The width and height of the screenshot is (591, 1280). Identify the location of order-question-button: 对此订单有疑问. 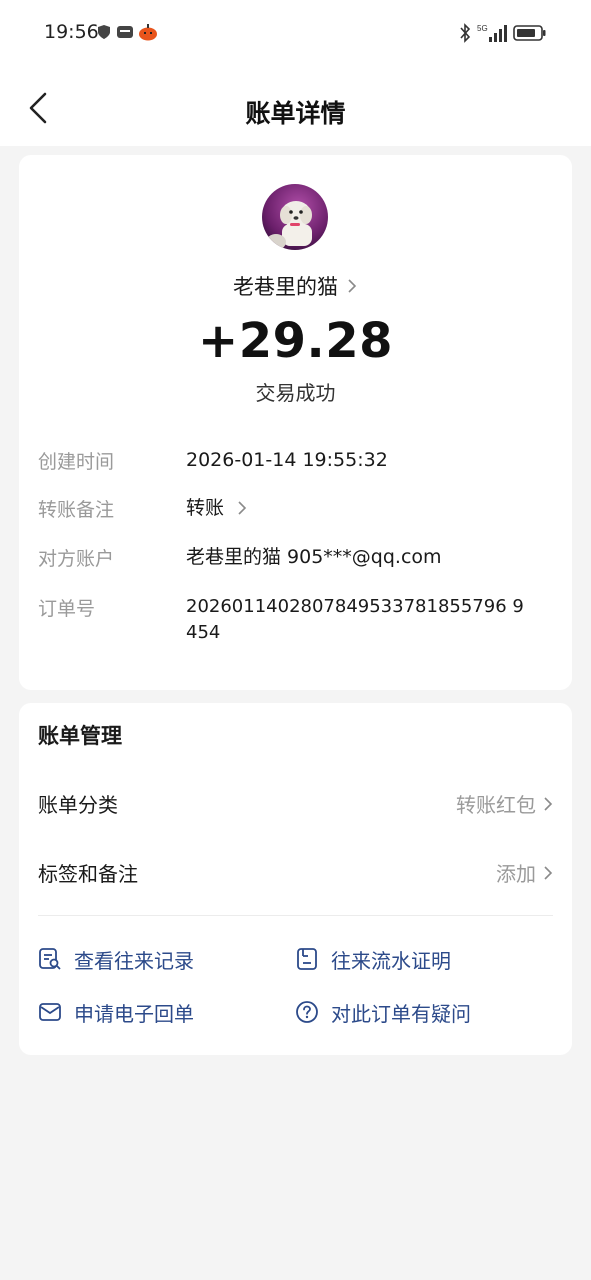
(383, 1012).